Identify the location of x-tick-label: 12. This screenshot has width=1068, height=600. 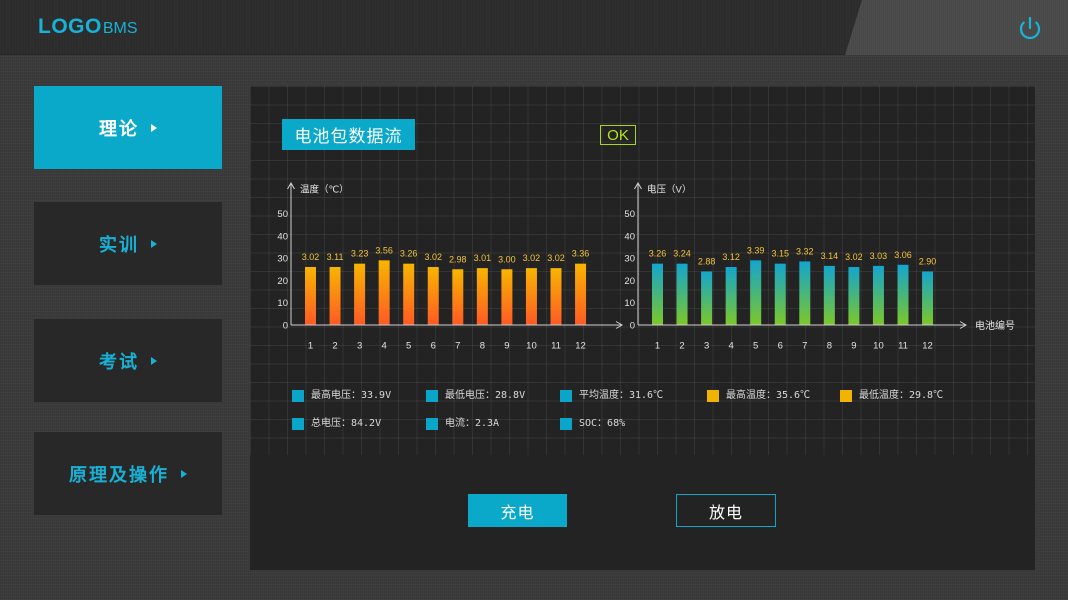
(927, 346).